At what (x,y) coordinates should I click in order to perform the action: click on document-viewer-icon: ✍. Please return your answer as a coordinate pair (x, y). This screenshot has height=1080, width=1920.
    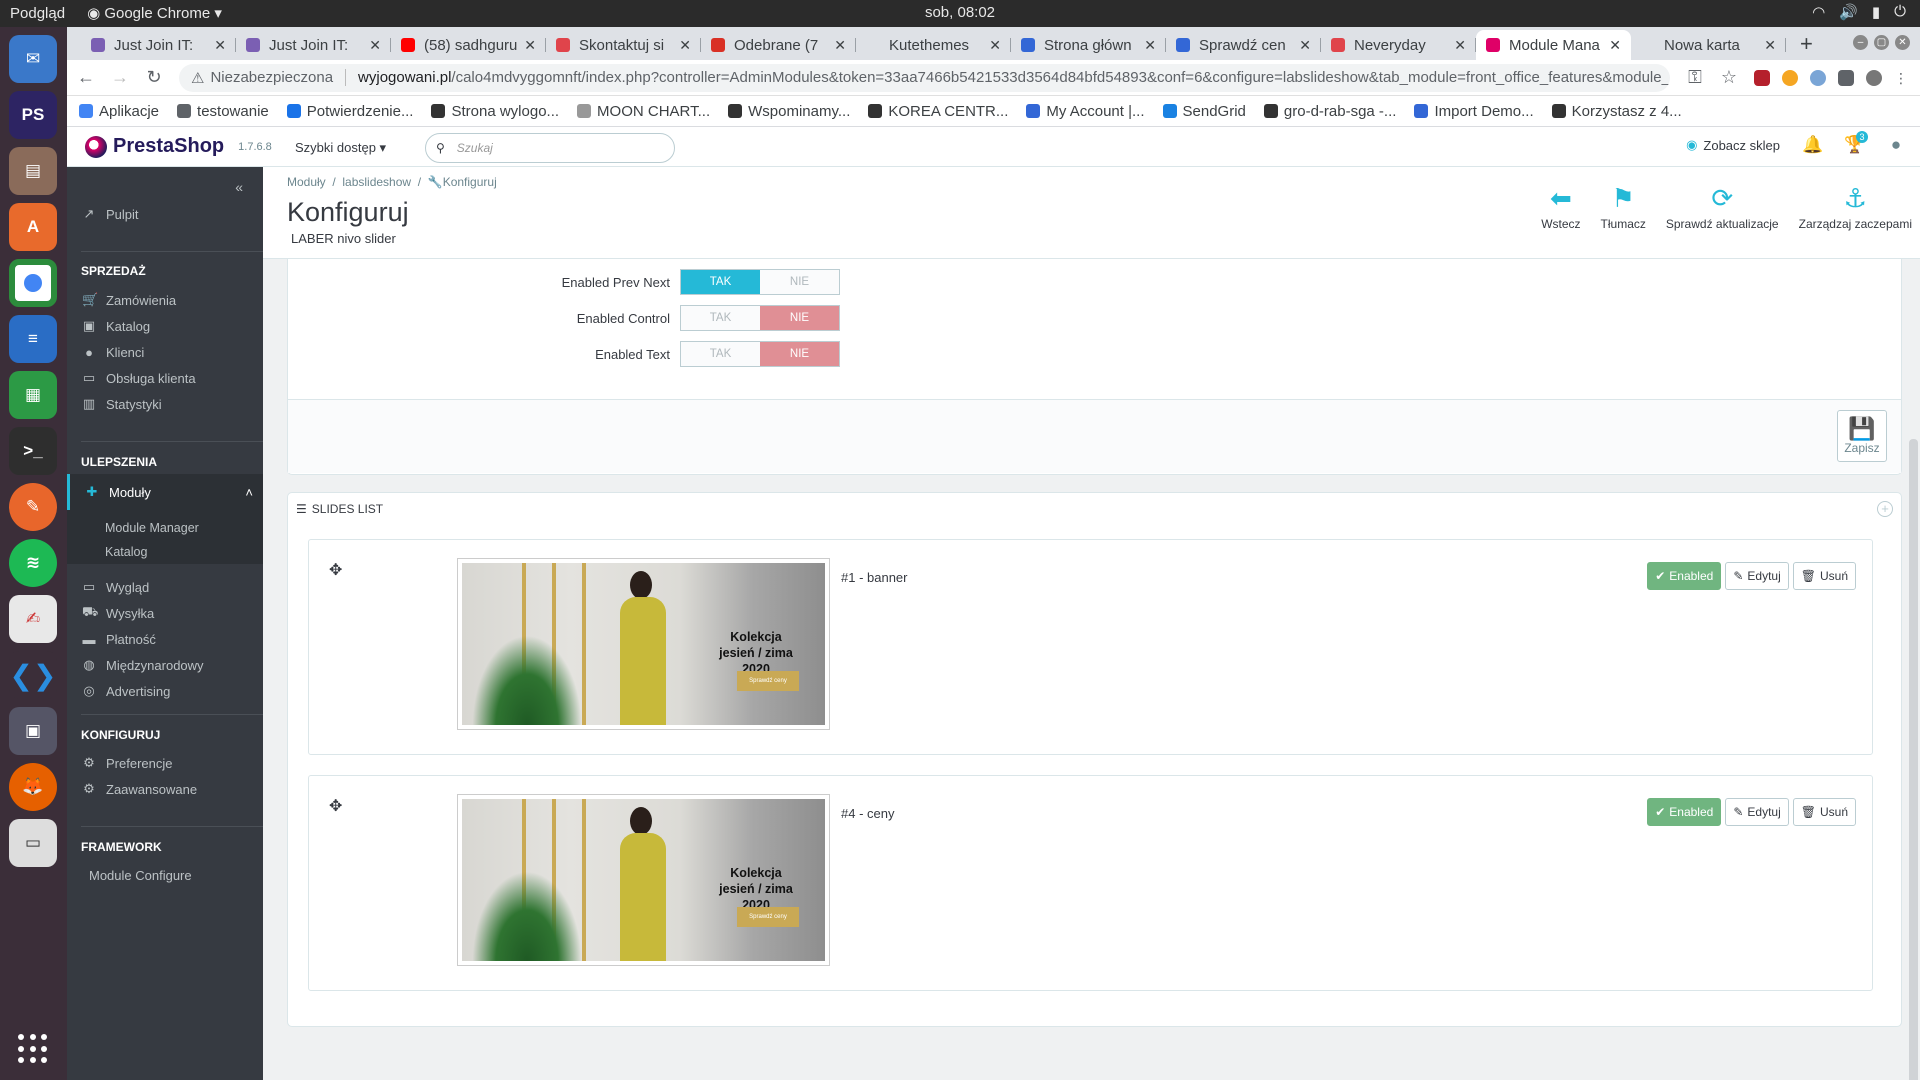
    Looking at the image, I should click on (33, 619).